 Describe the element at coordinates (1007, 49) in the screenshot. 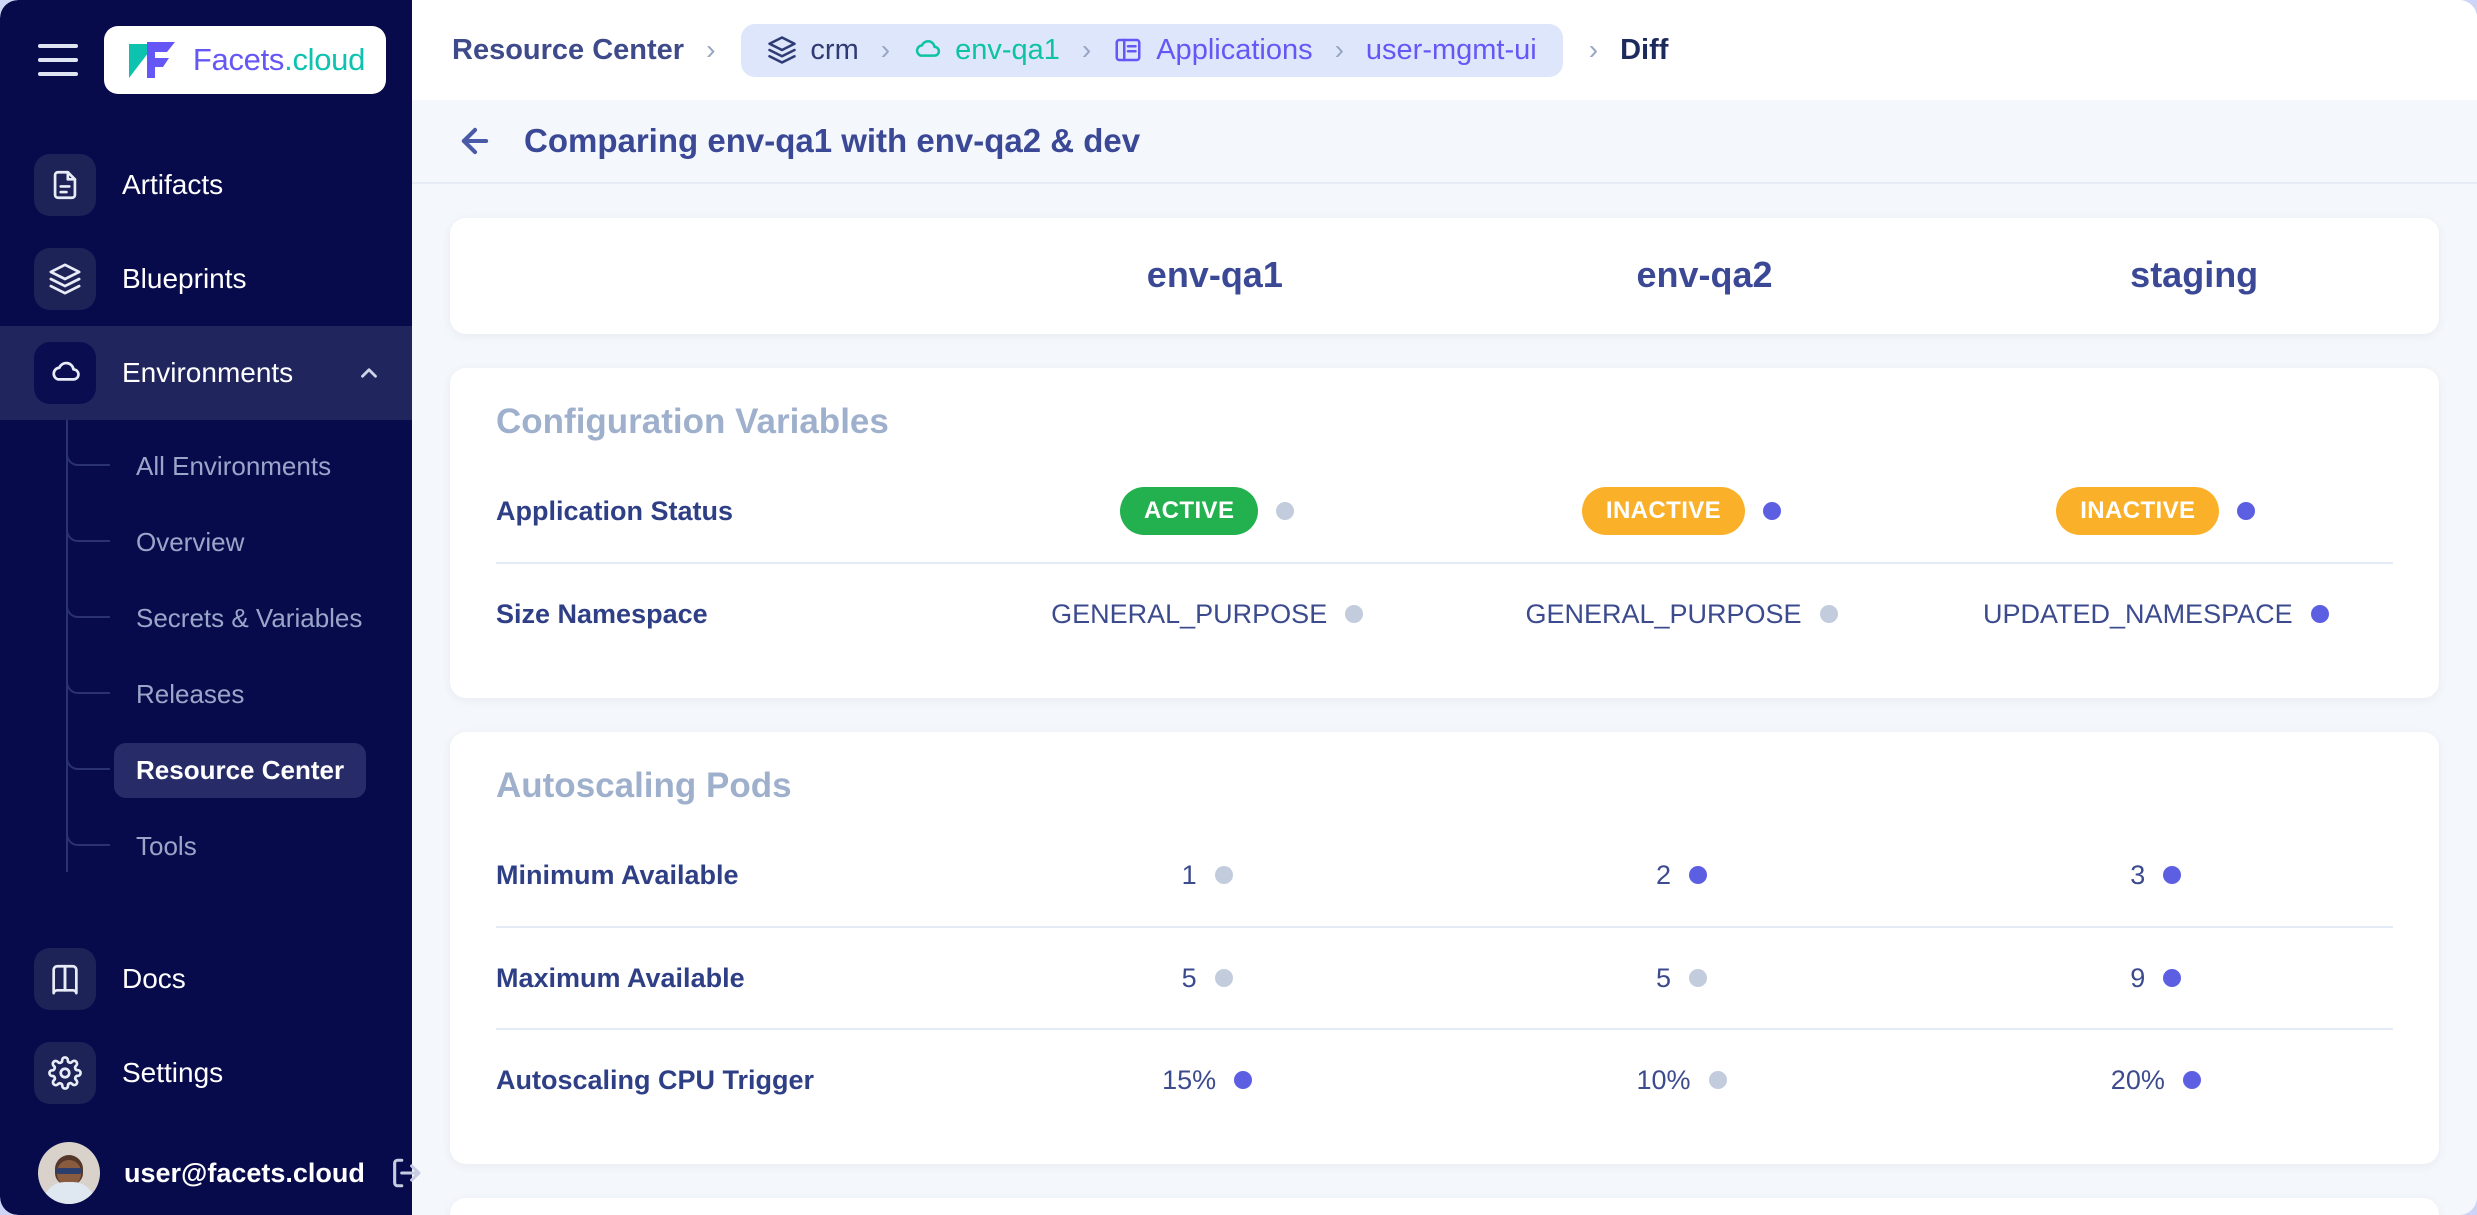

I see `breadcrumb-item-label: env-qa1` at that location.